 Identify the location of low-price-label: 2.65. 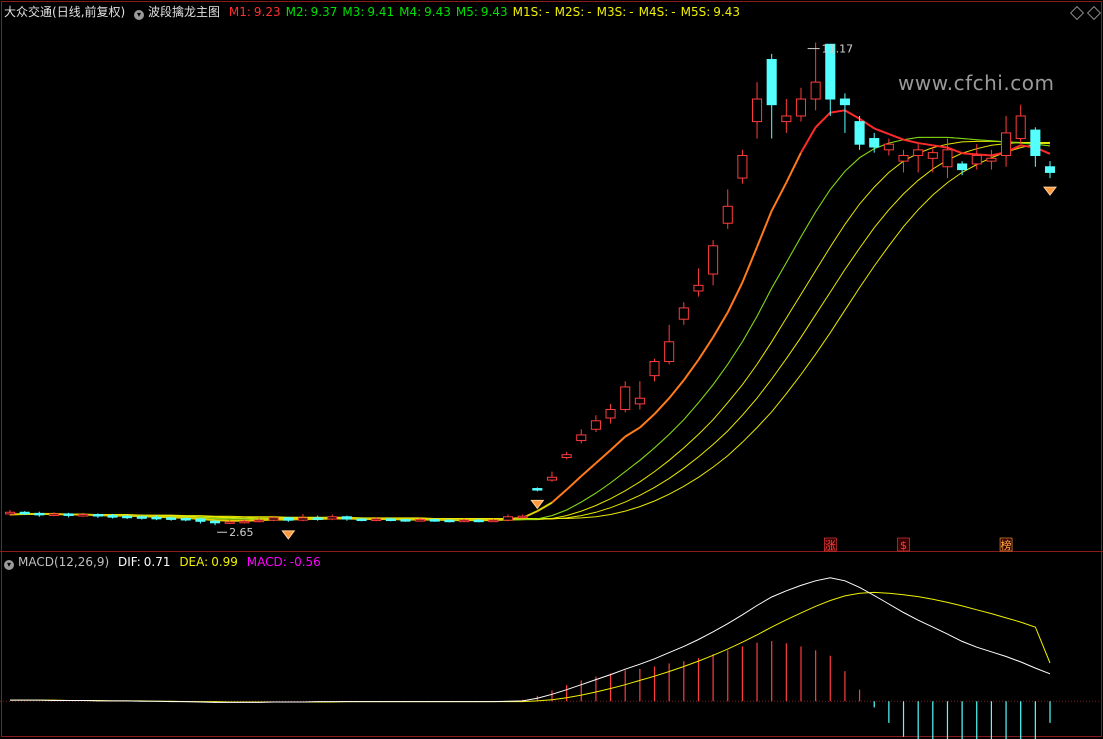
(241, 532).